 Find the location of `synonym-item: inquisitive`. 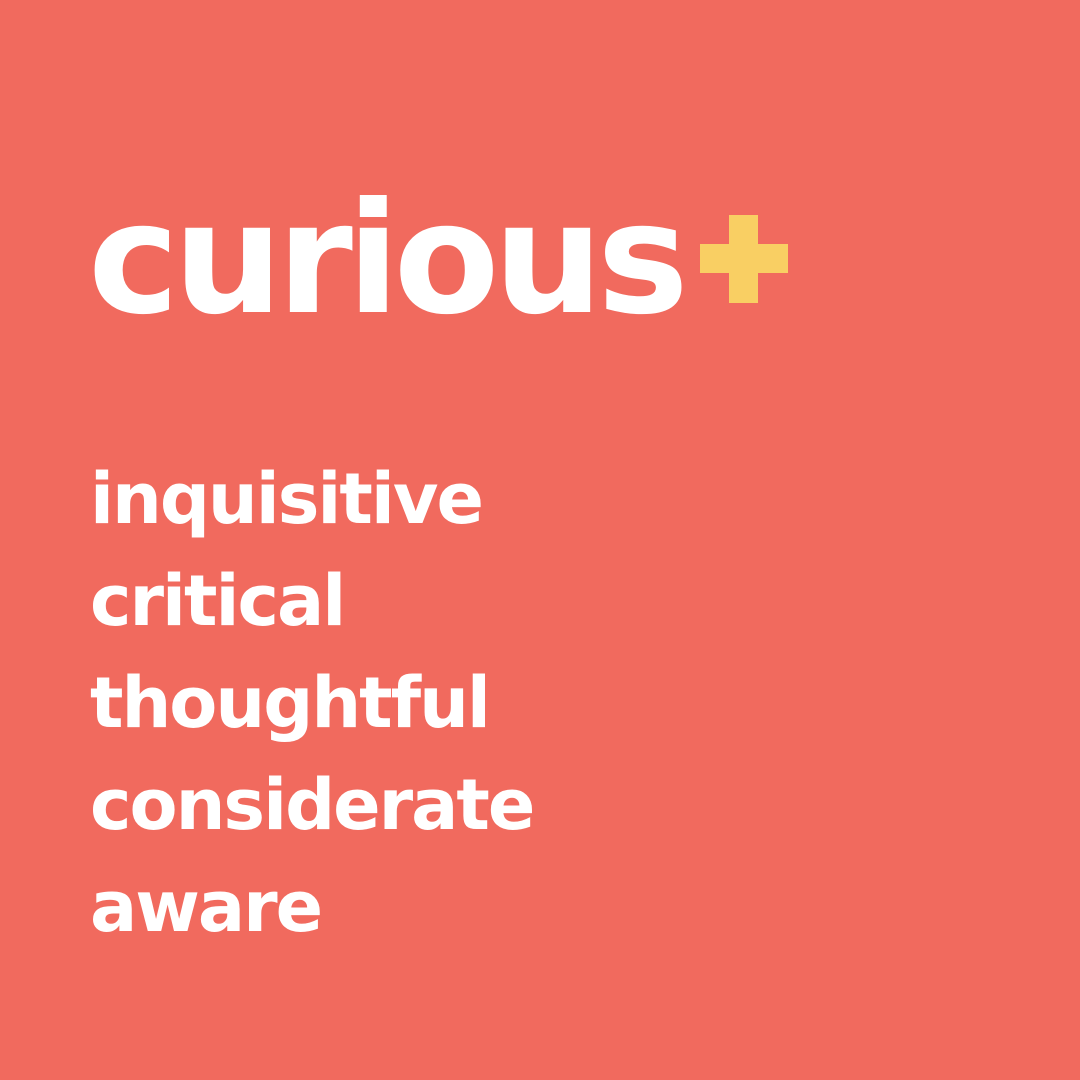

synonym-item: inquisitive is located at coordinates (287, 499).